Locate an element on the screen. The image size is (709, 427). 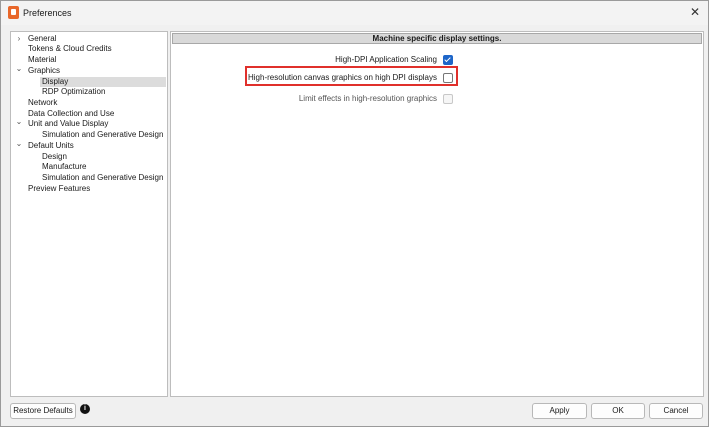
tree-item-data-collection: Data Collection and Use is located at coordinates (88, 114).